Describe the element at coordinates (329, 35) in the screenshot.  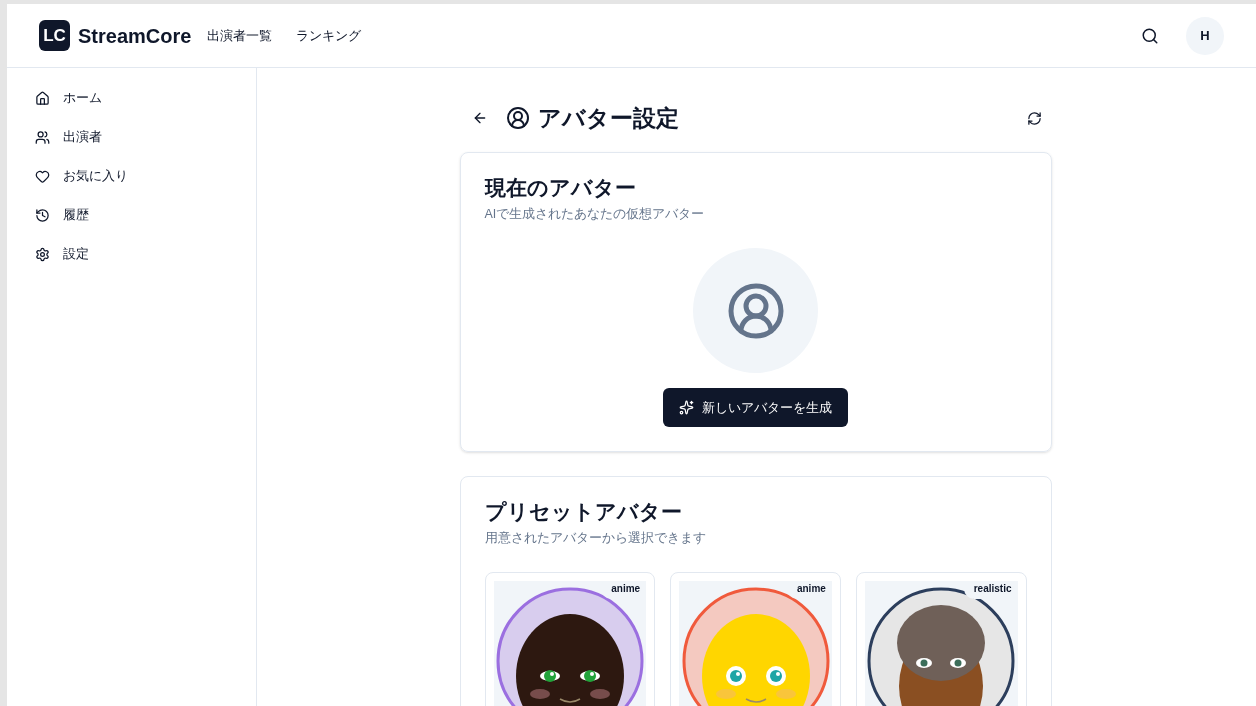
I see `nav-link: ランキング` at that location.